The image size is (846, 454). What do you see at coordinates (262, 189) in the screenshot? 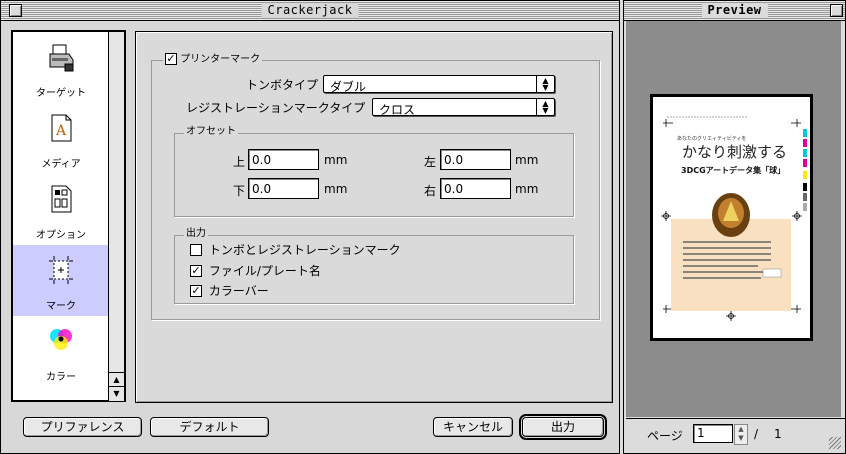
I see `offset-bottom-value: 0.0` at bounding box center [262, 189].